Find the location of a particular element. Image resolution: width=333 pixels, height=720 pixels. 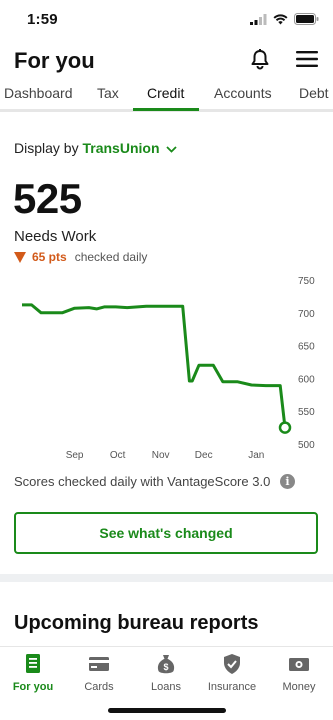

y-tick-label: 550 is located at coordinates (306, 412).